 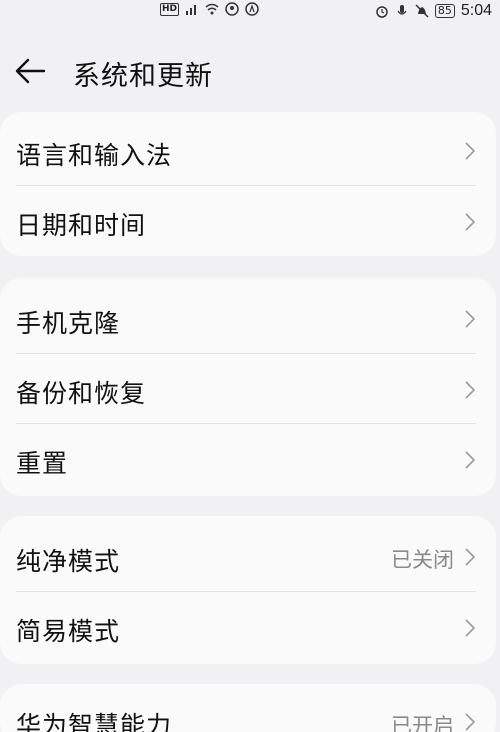 What do you see at coordinates (444, 11) in the screenshot?
I see `battery-indicator: 85` at bounding box center [444, 11].